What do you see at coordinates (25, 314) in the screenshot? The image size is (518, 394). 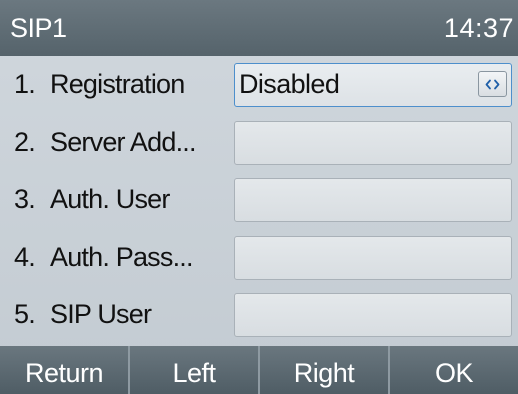 I see `row-index: 5.` at bounding box center [25, 314].